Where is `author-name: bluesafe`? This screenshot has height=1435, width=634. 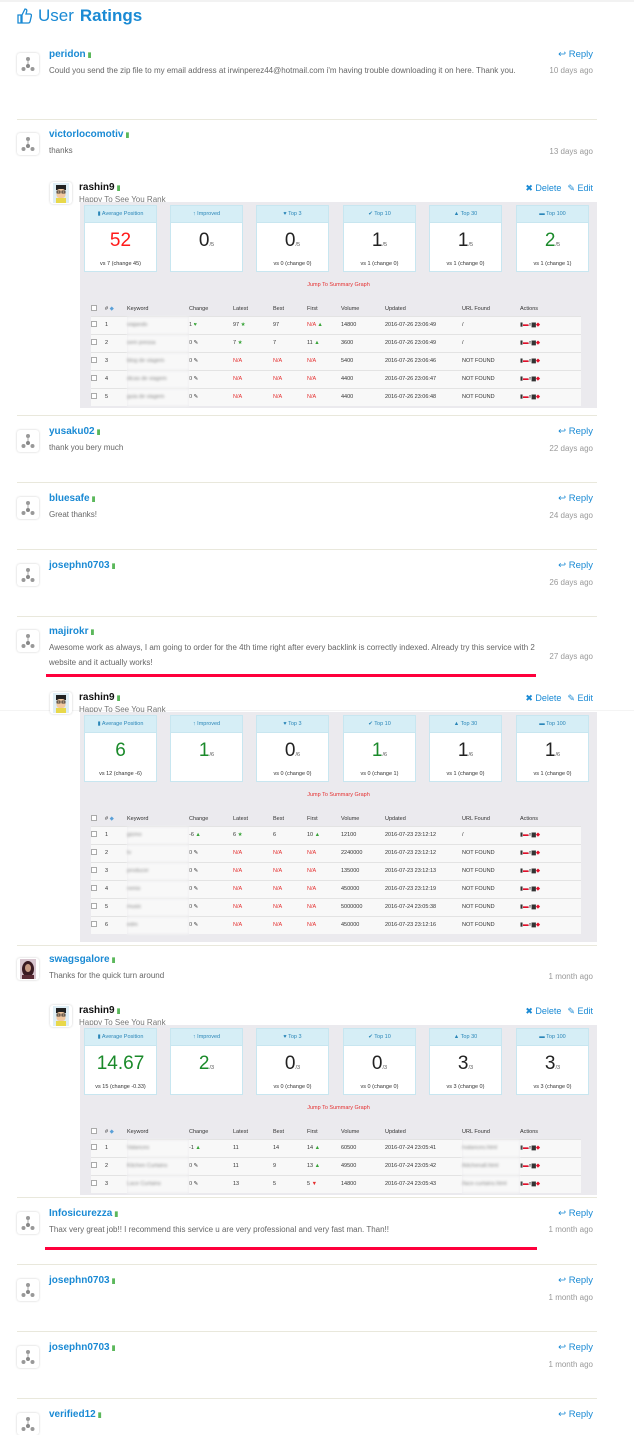
author-name: bluesafe is located at coordinates (69, 498).